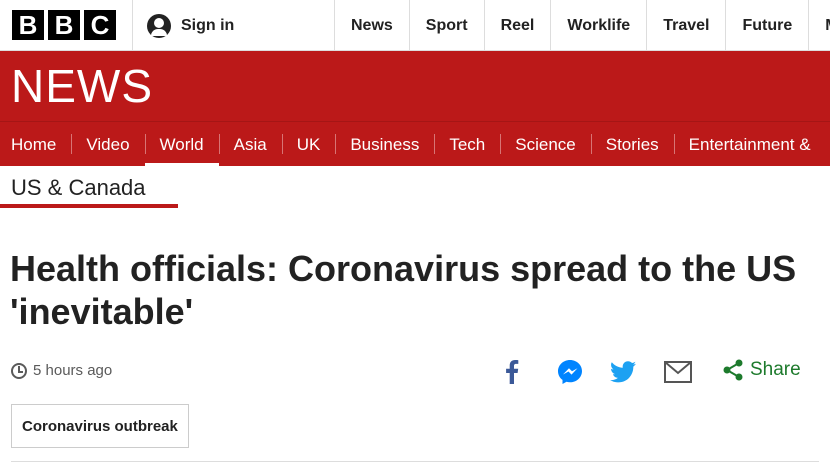 The image size is (830, 462). Describe the element at coordinates (819, 25) in the screenshot. I see `top-nav-more: M` at that location.